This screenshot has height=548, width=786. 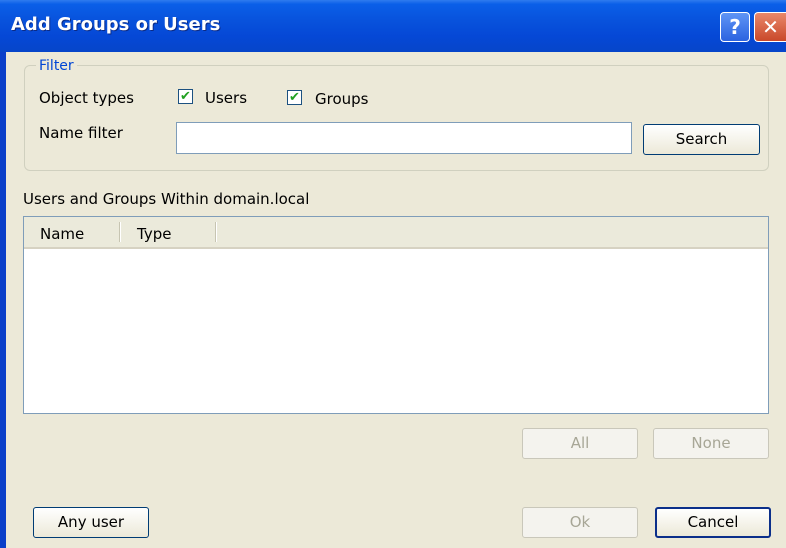 I want to click on close-icon: ✕, so click(x=770, y=27).